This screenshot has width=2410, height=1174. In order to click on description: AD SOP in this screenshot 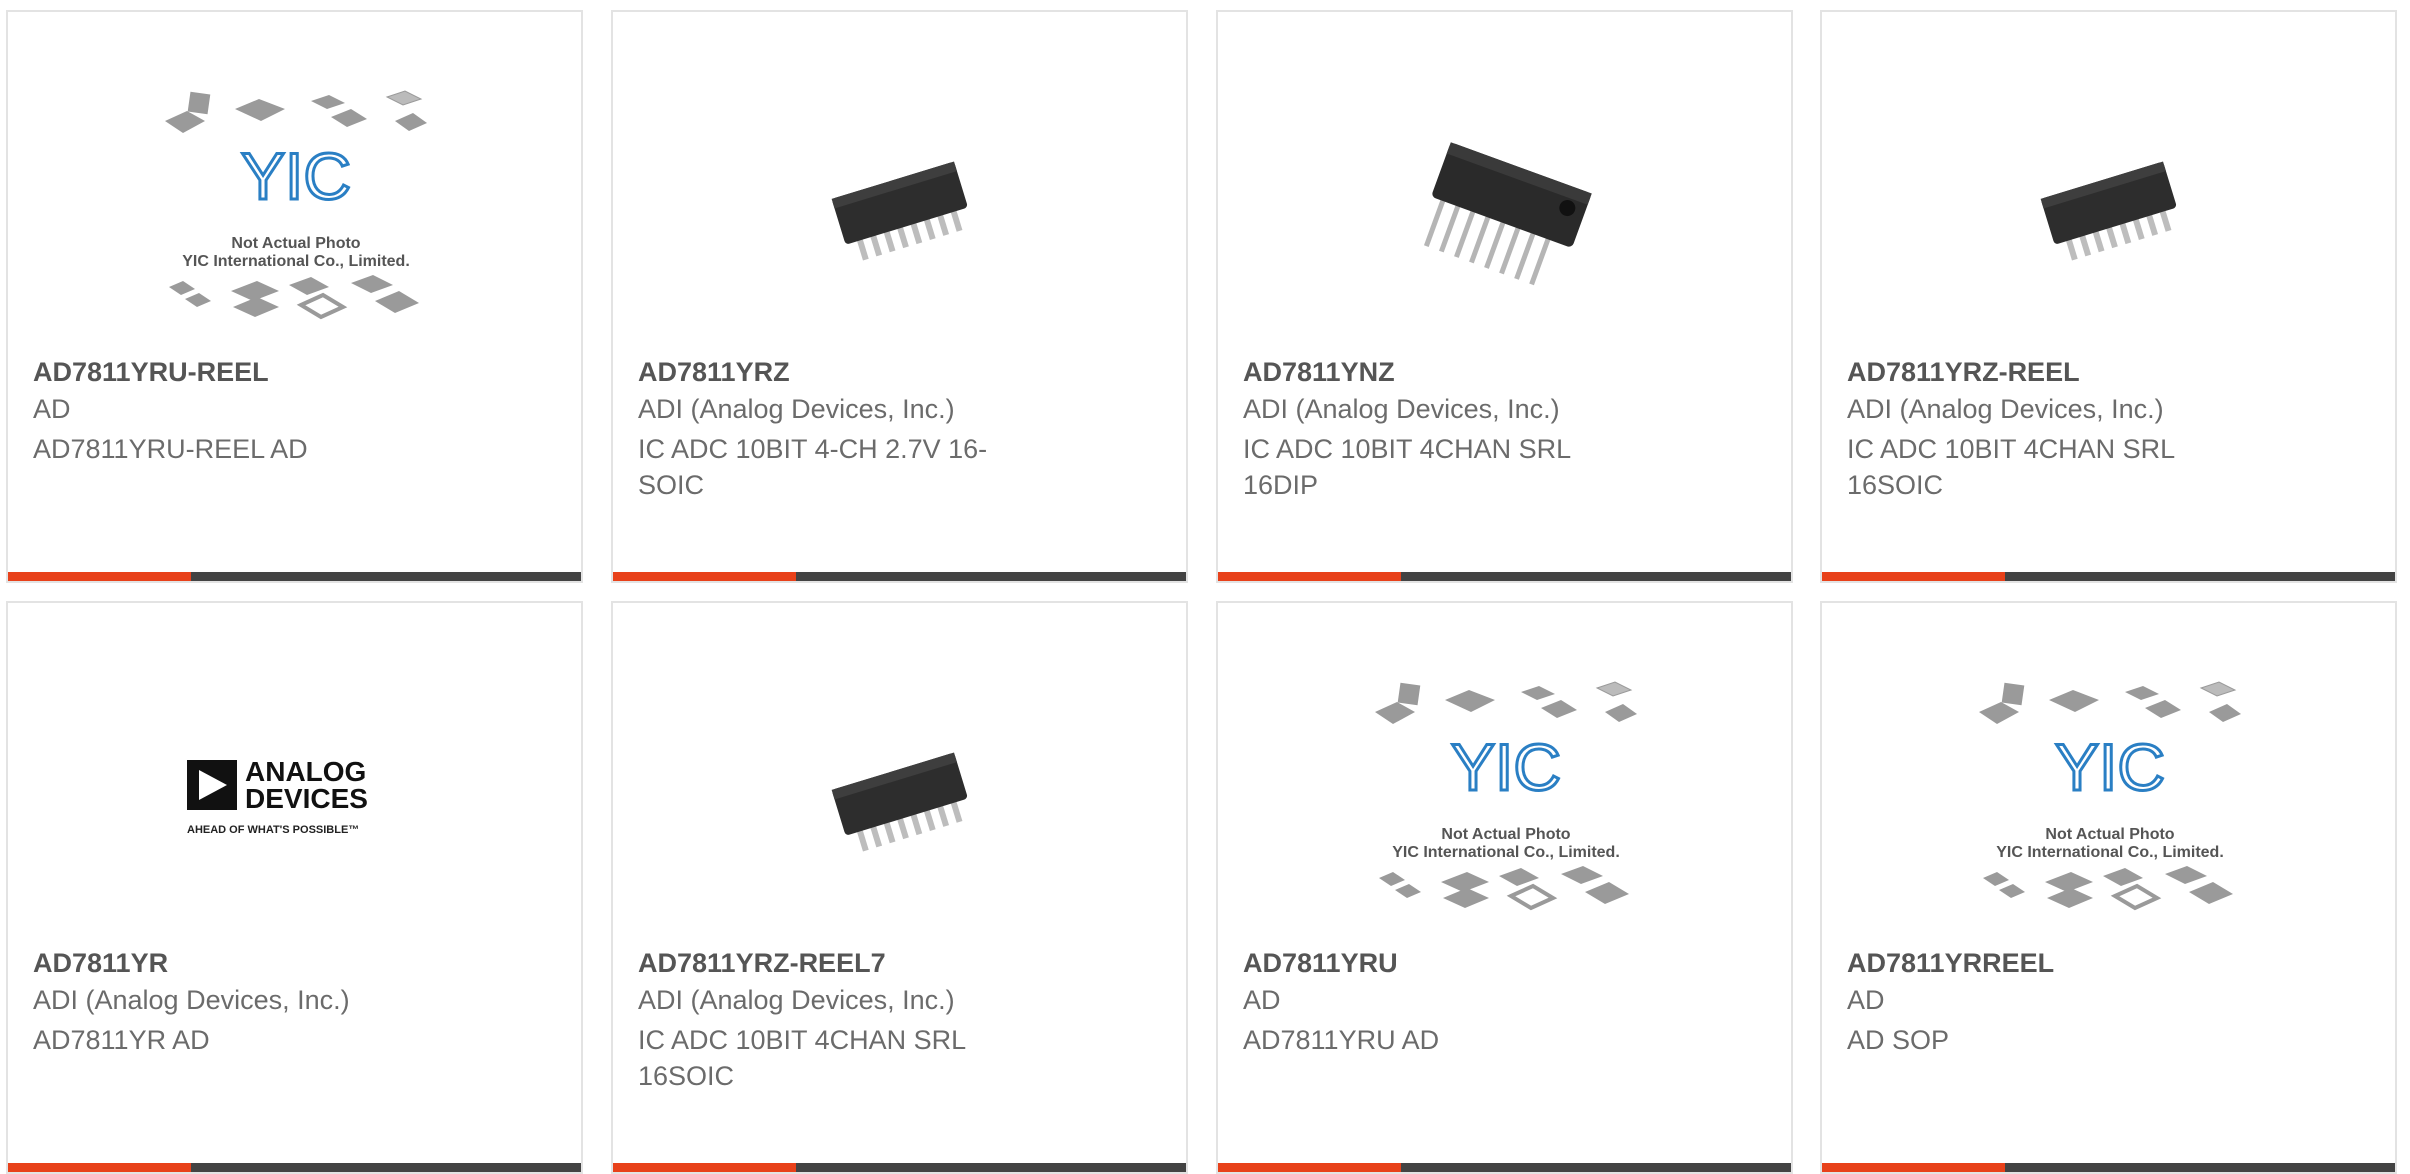, I will do `click(1898, 1040)`.